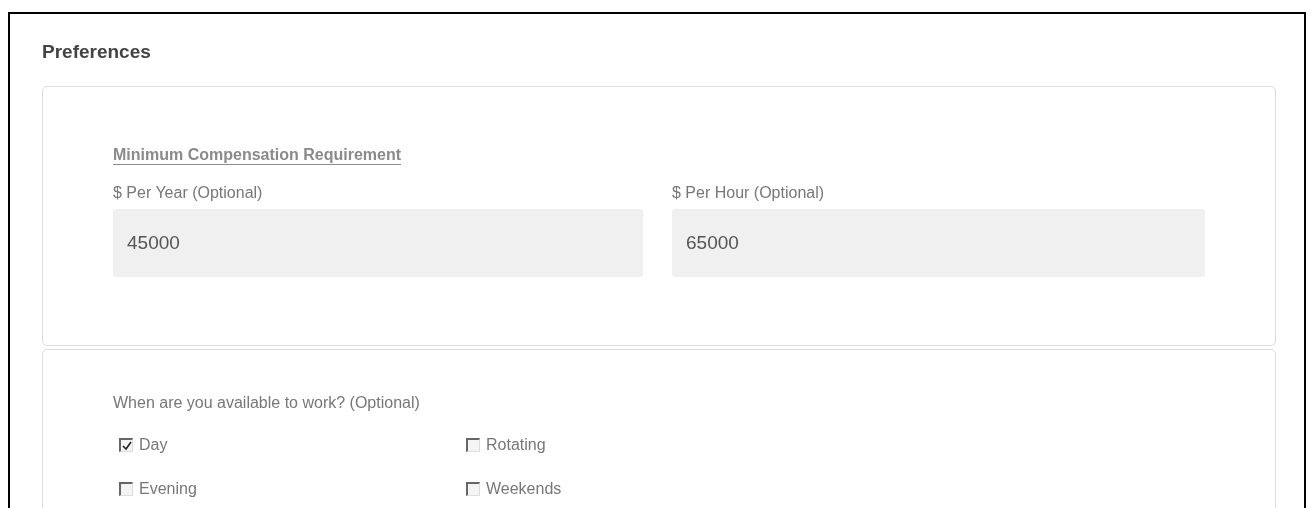 The image size is (1312, 508). Describe the element at coordinates (267, 403) in the screenshot. I see `question-label: When are you available to work? (Optional)` at that location.